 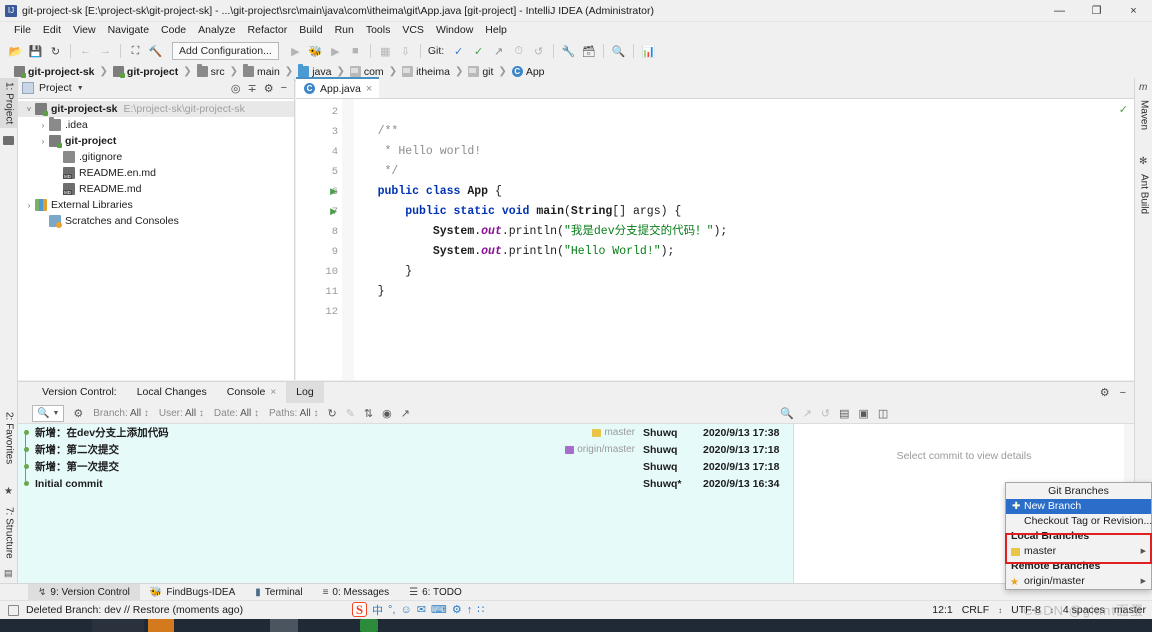 What do you see at coordinates (310, 30) in the screenshot?
I see `menu-build: Build` at bounding box center [310, 30].